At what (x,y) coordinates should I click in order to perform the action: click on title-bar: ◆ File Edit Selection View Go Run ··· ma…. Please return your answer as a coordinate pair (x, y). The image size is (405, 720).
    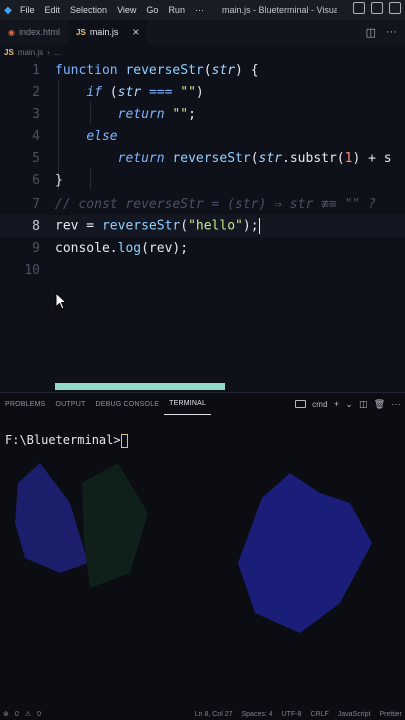
    Looking at the image, I should click on (202, 10).